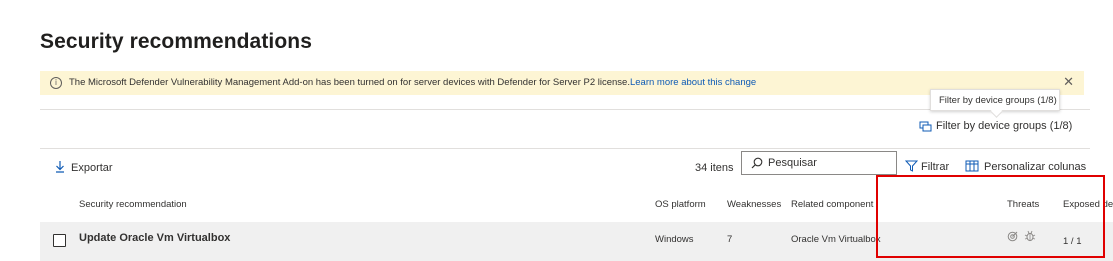  Describe the element at coordinates (972, 166) in the screenshot. I see `columns-icon` at that location.